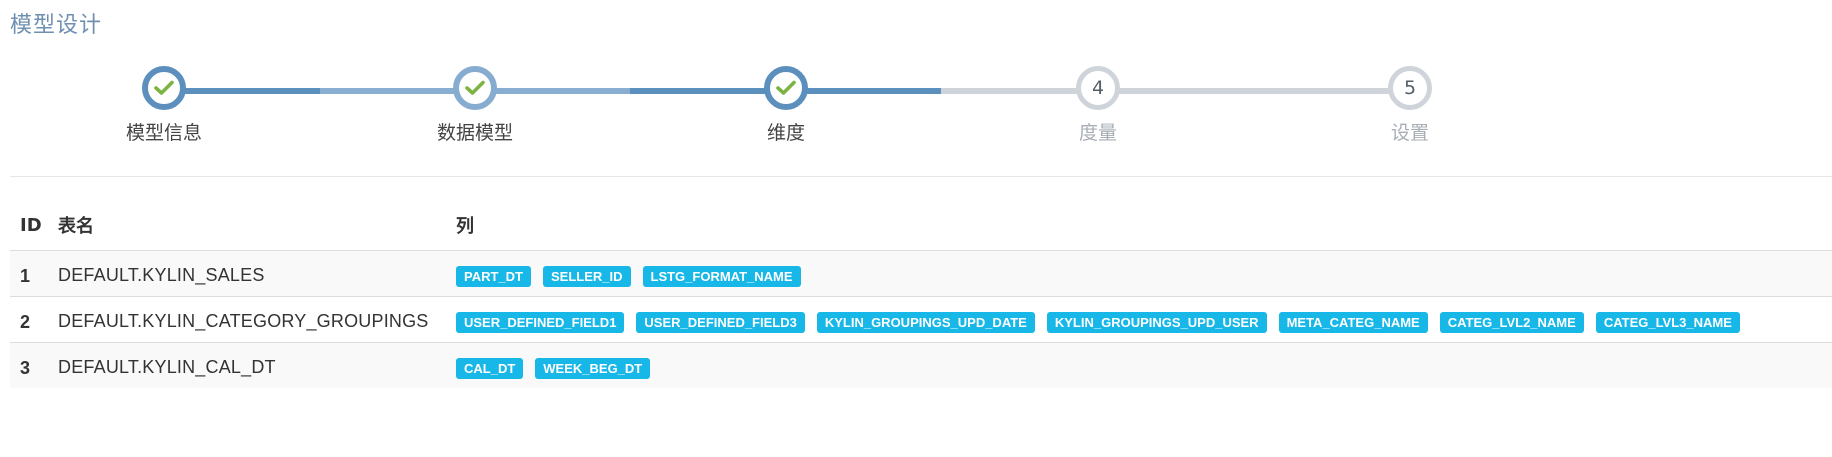 The image size is (1832, 457). Describe the element at coordinates (31, 225) in the screenshot. I see `header-id: ID` at that location.